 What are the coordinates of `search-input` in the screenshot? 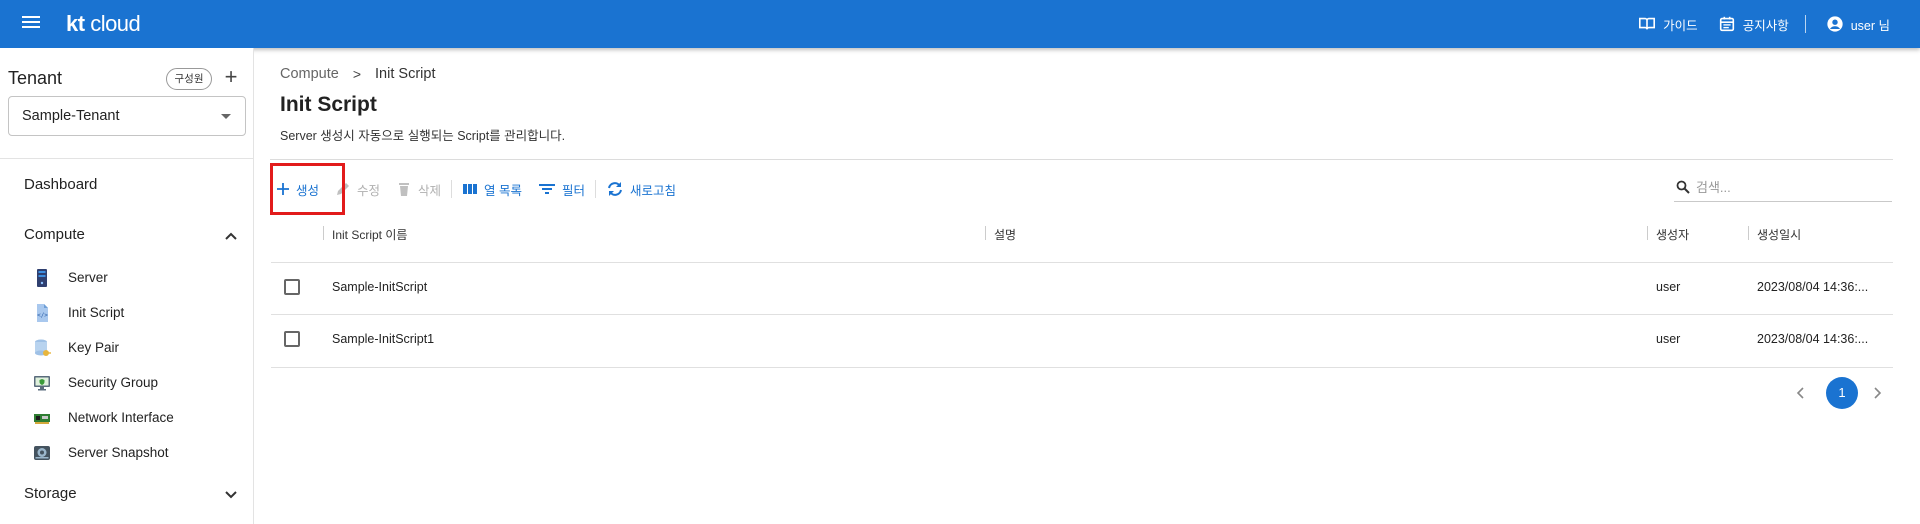 It's located at (1791, 187).